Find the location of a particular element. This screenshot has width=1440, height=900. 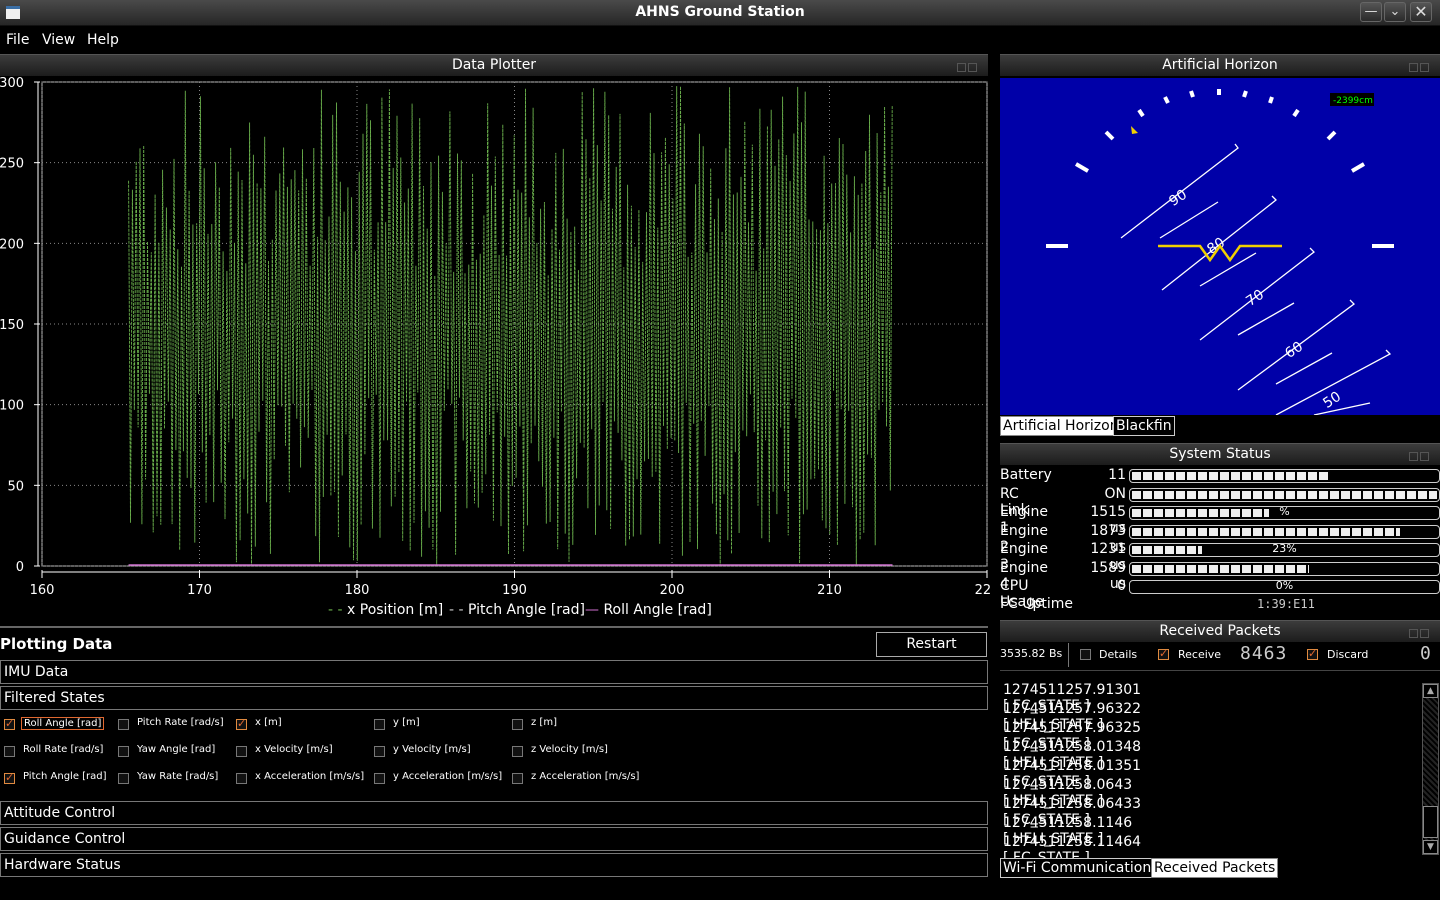

checkbox-label: y Acceleration [m/s/s] is located at coordinates (447, 776).